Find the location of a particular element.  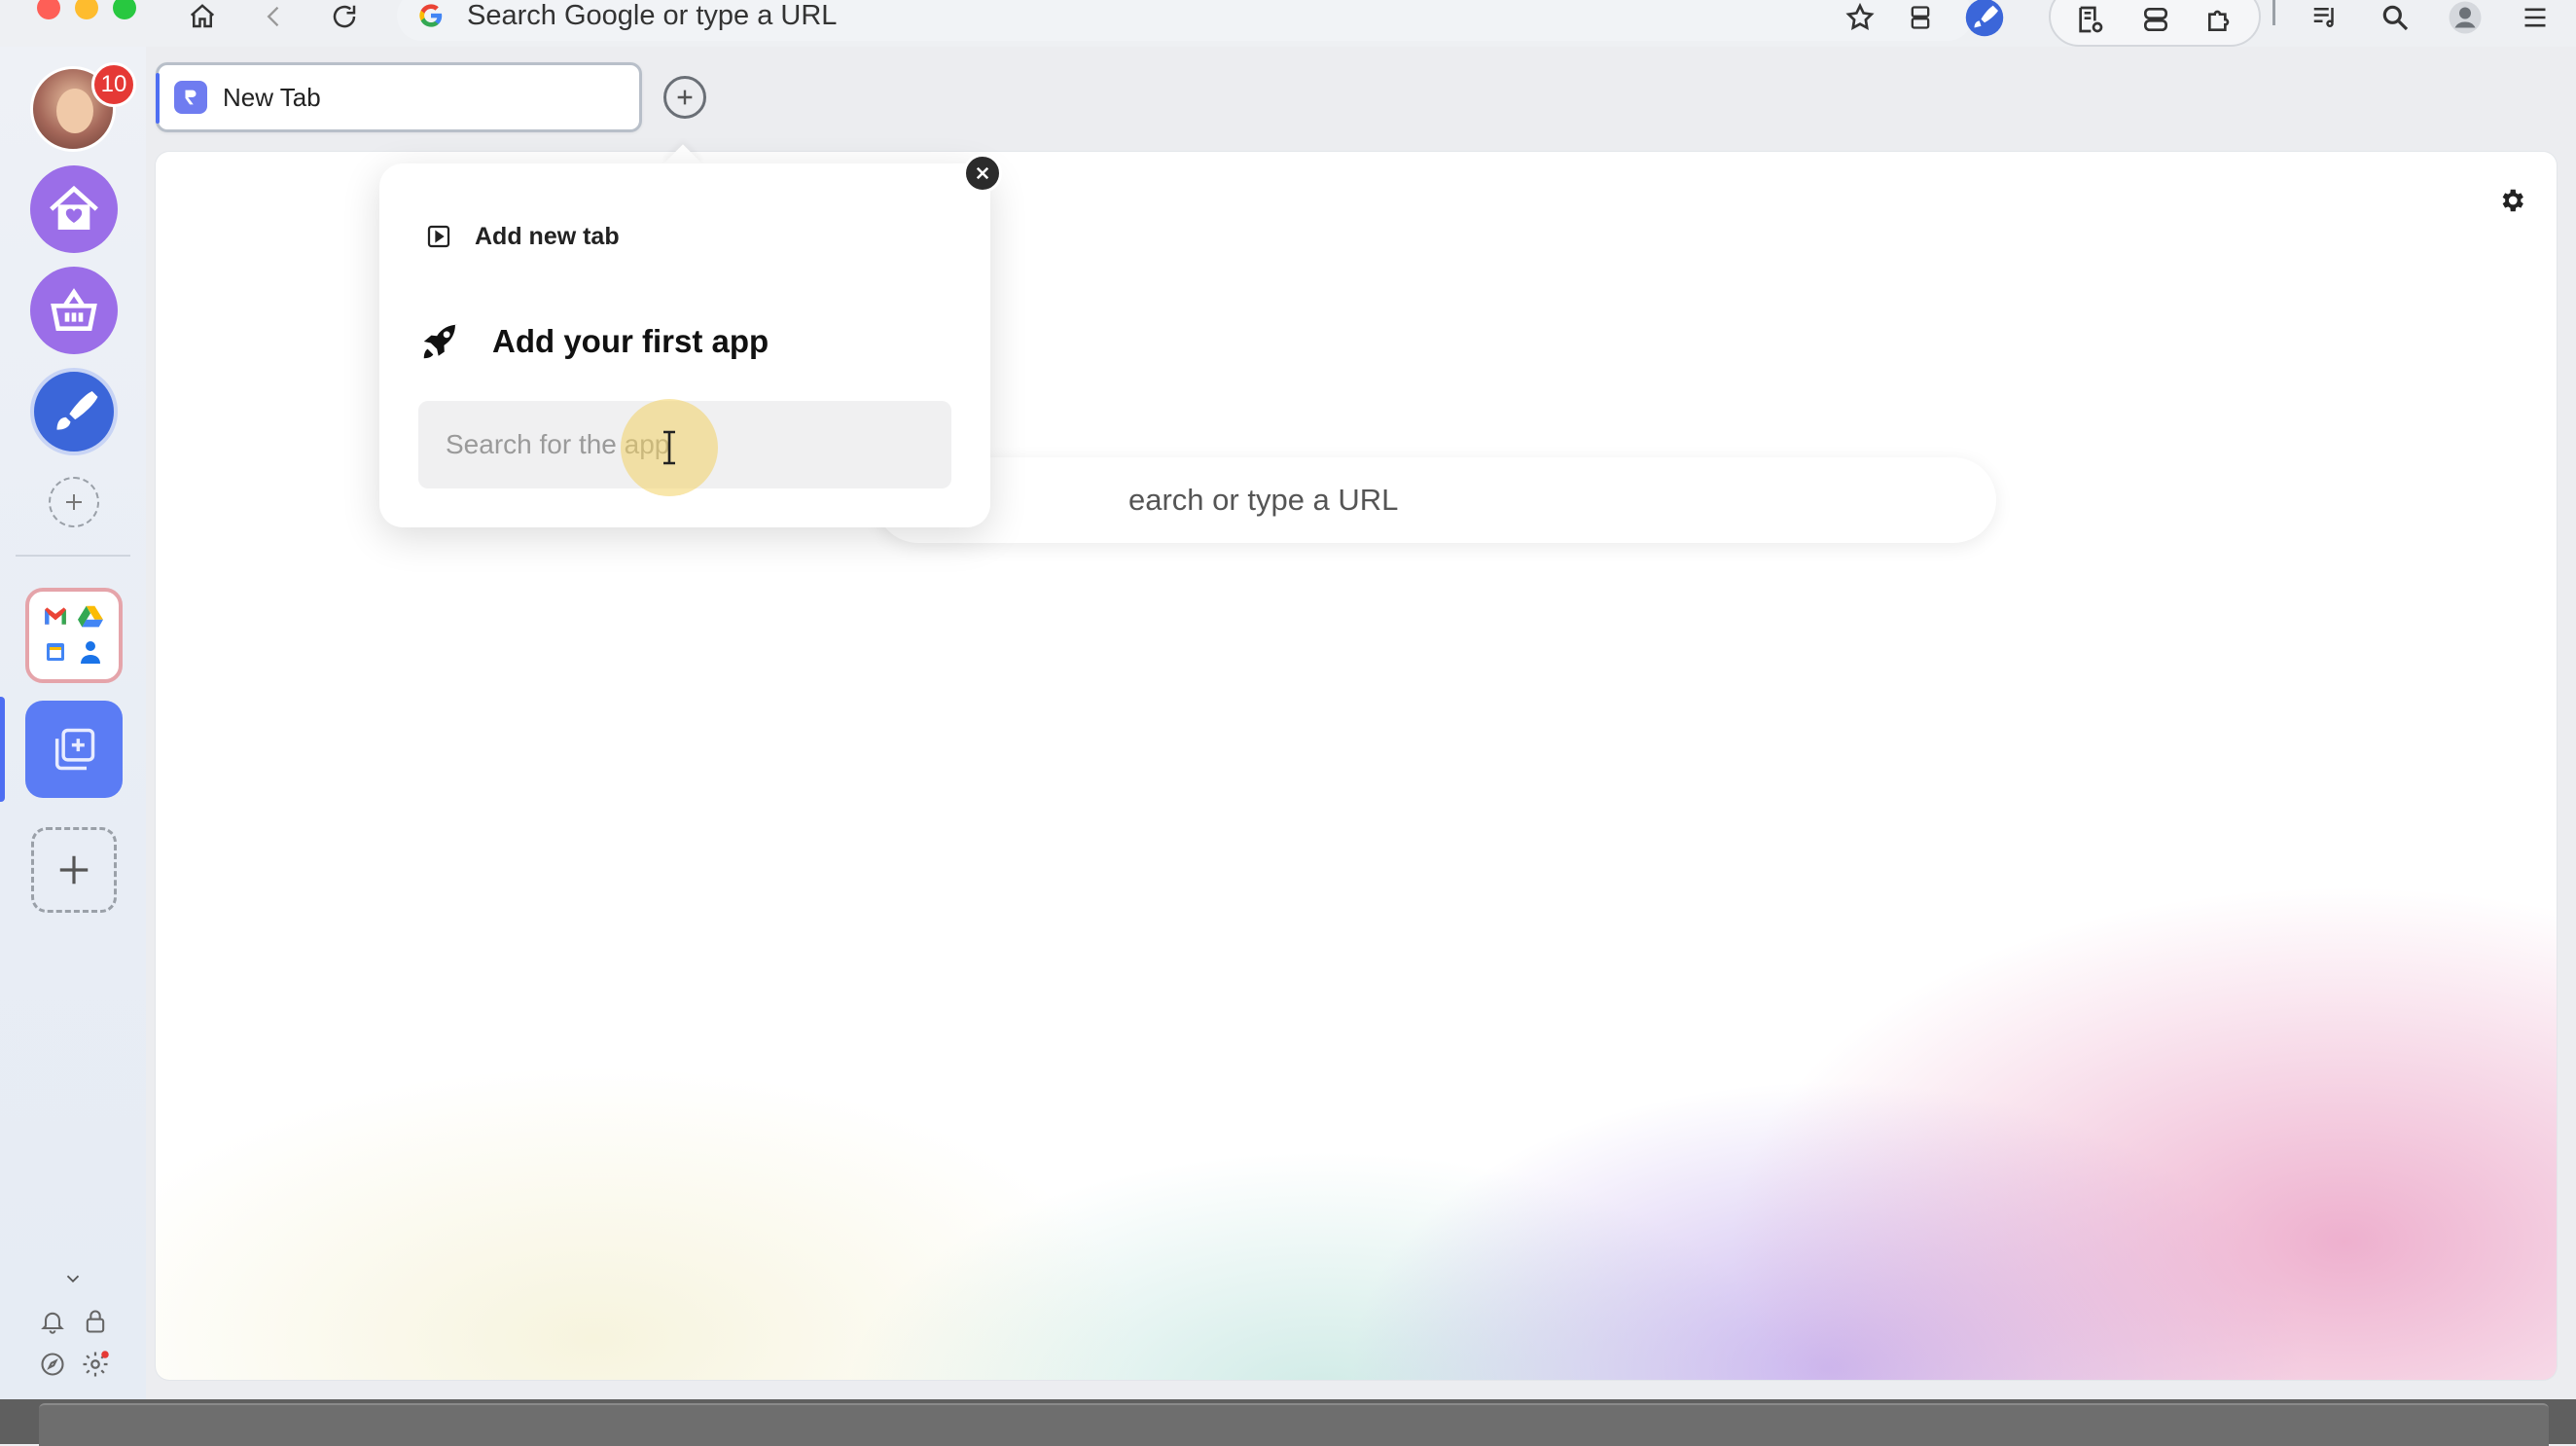

robot-icon is located at coordinates (2155, 19).